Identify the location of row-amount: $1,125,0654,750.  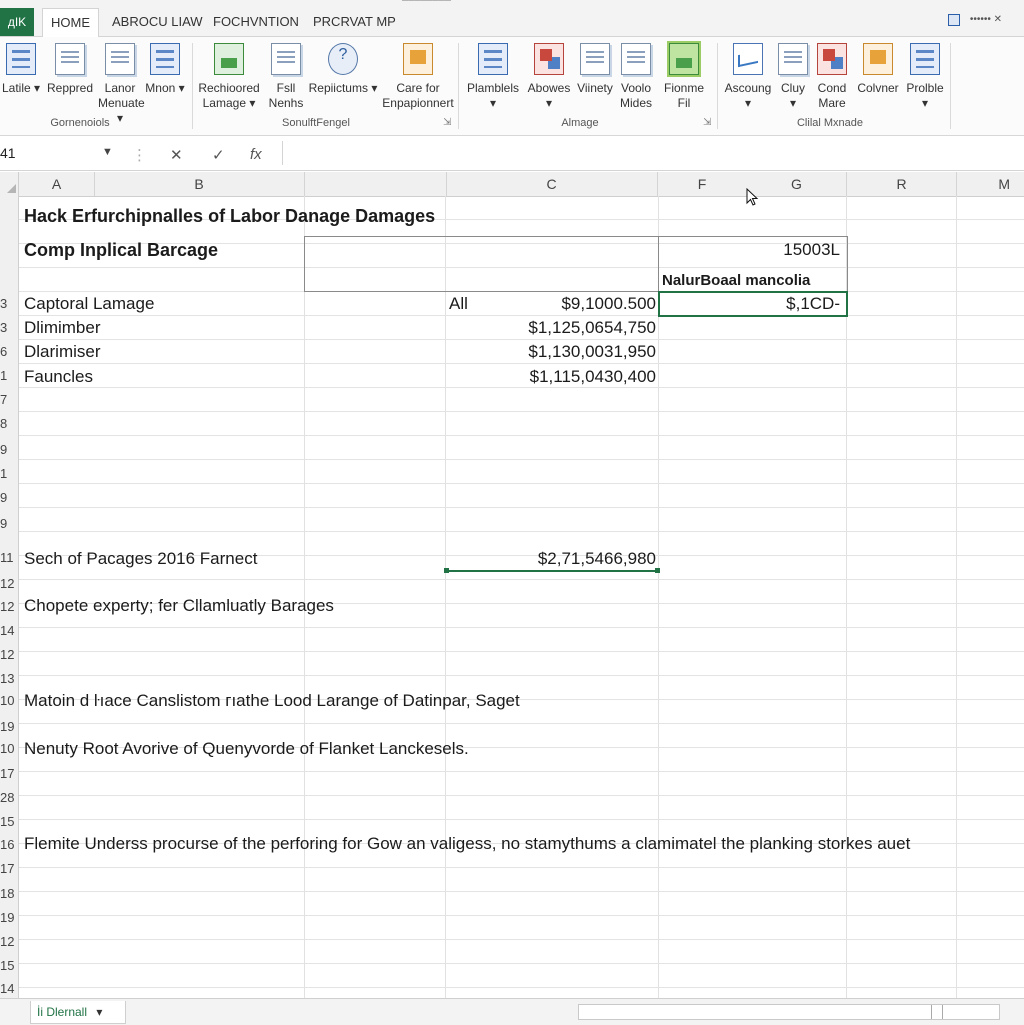
(548, 328).